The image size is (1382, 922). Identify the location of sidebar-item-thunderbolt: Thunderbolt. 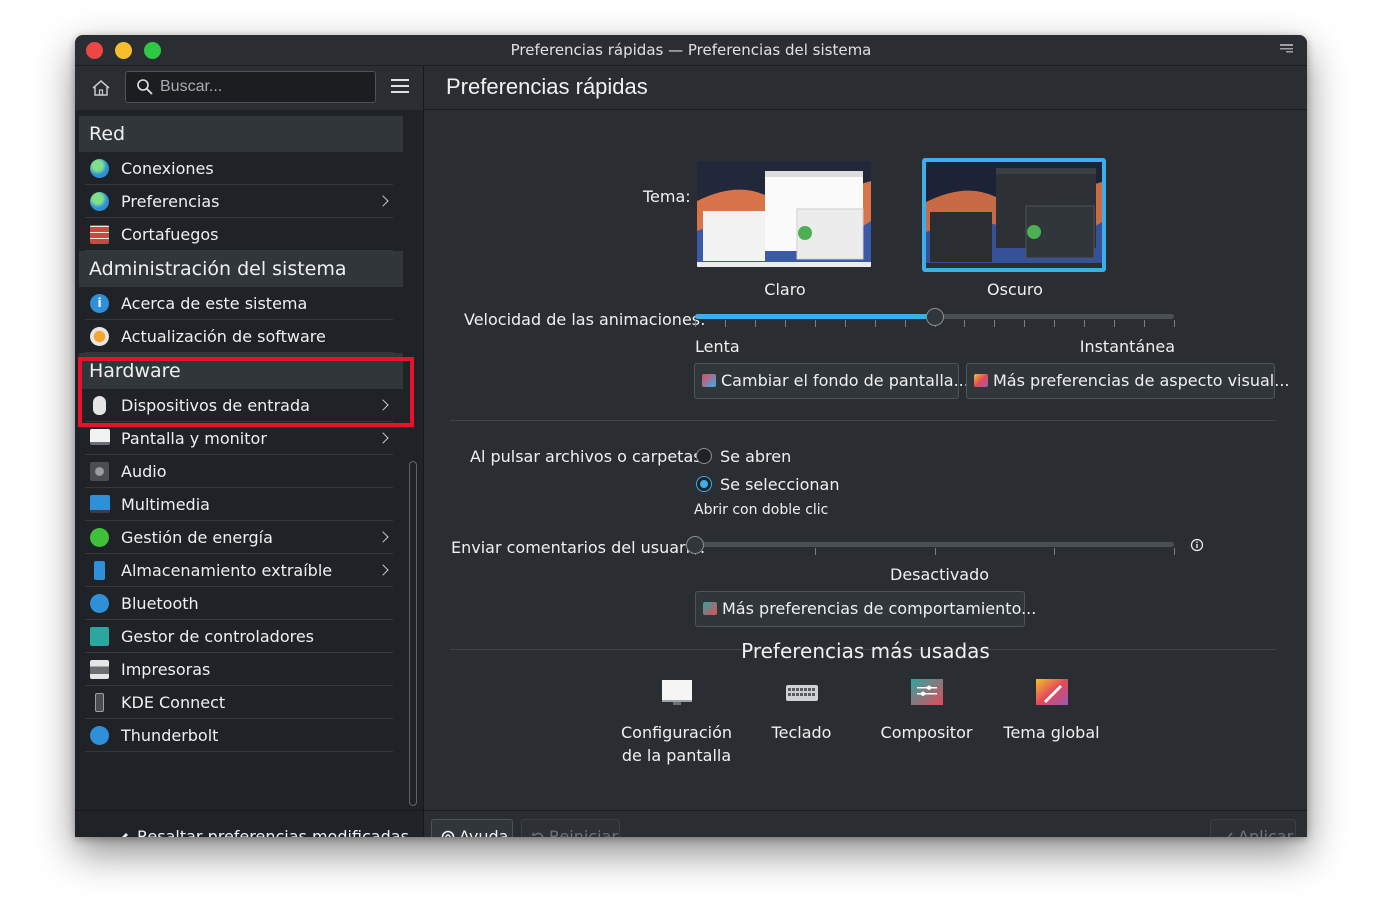
(241, 735).